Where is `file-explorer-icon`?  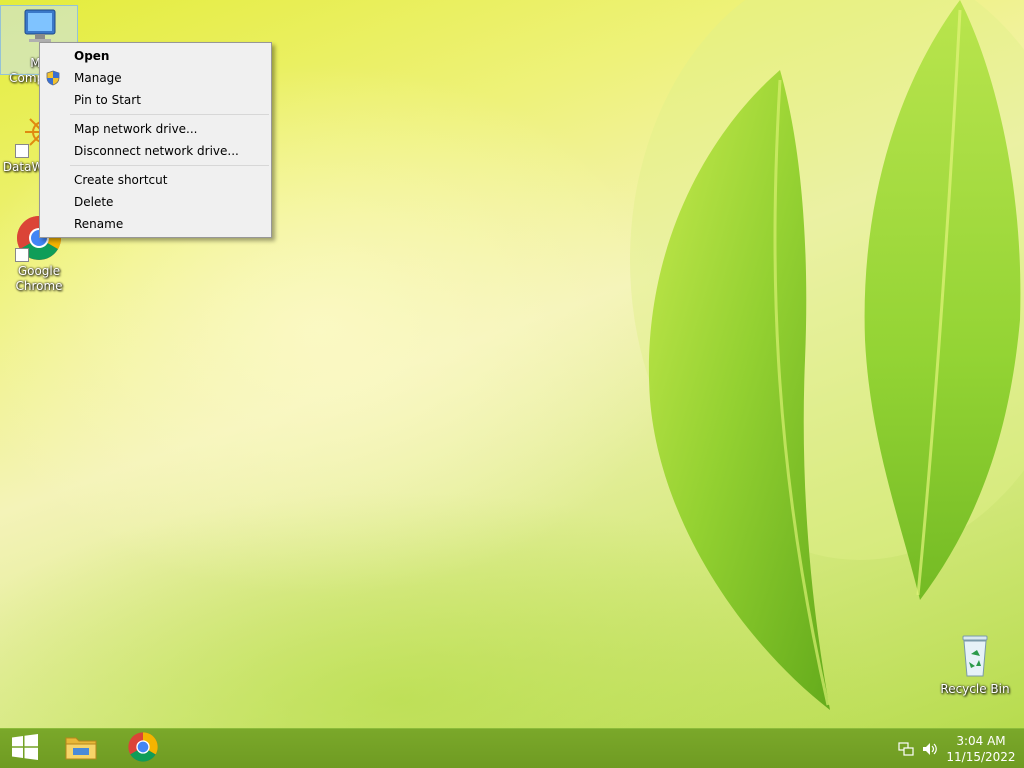
file-explorer-icon is located at coordinates (81, 749).